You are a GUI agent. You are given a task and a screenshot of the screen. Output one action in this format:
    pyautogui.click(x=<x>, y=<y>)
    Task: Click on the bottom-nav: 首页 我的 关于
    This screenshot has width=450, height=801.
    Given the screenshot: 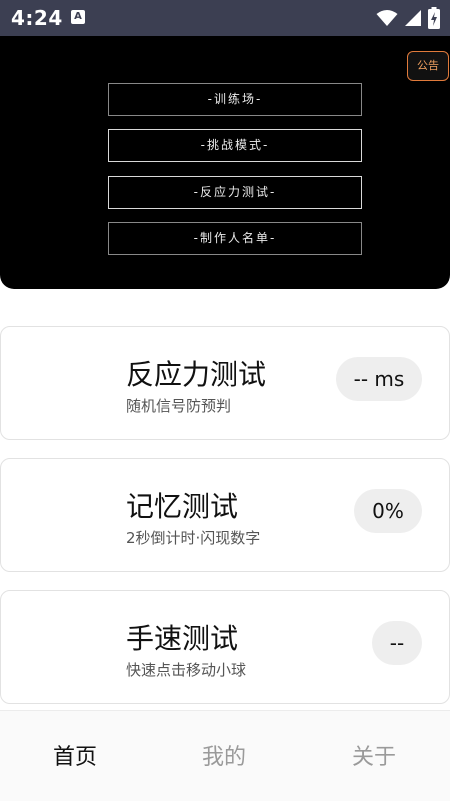 What is the action you would take?
    pyautogui.click(x=225, y=755)
    